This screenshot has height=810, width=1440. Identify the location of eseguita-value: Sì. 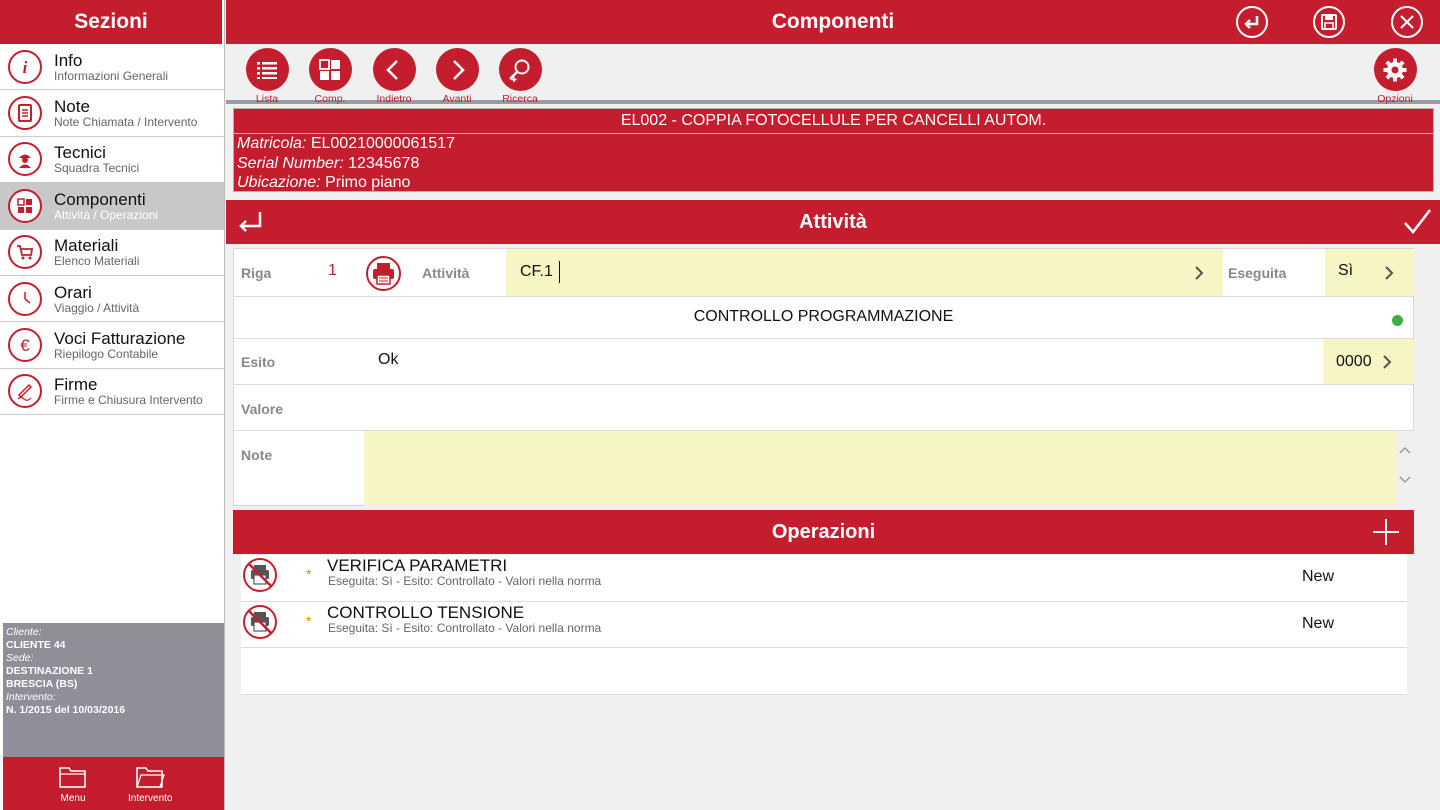
(1346, 270).